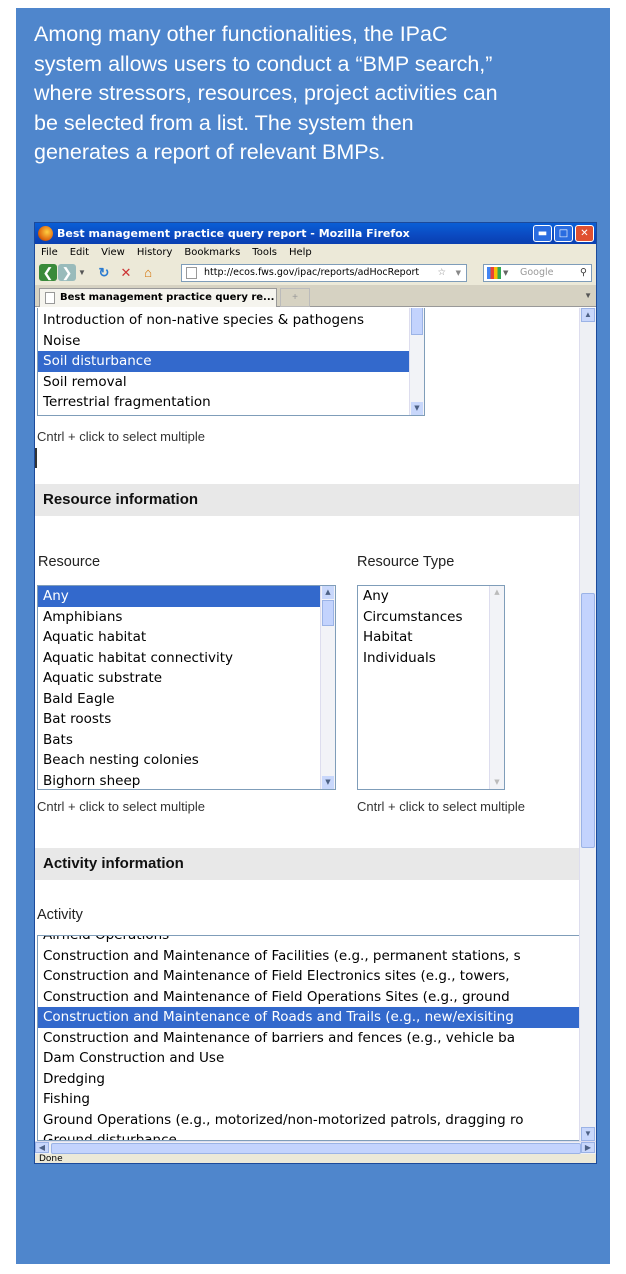 The height and width of the screenshot is (1274, 626). What do you see at coordinates (186, 617) in the screenshot?
I see `list-item: Amphibians` at bounding box center [186, 617].